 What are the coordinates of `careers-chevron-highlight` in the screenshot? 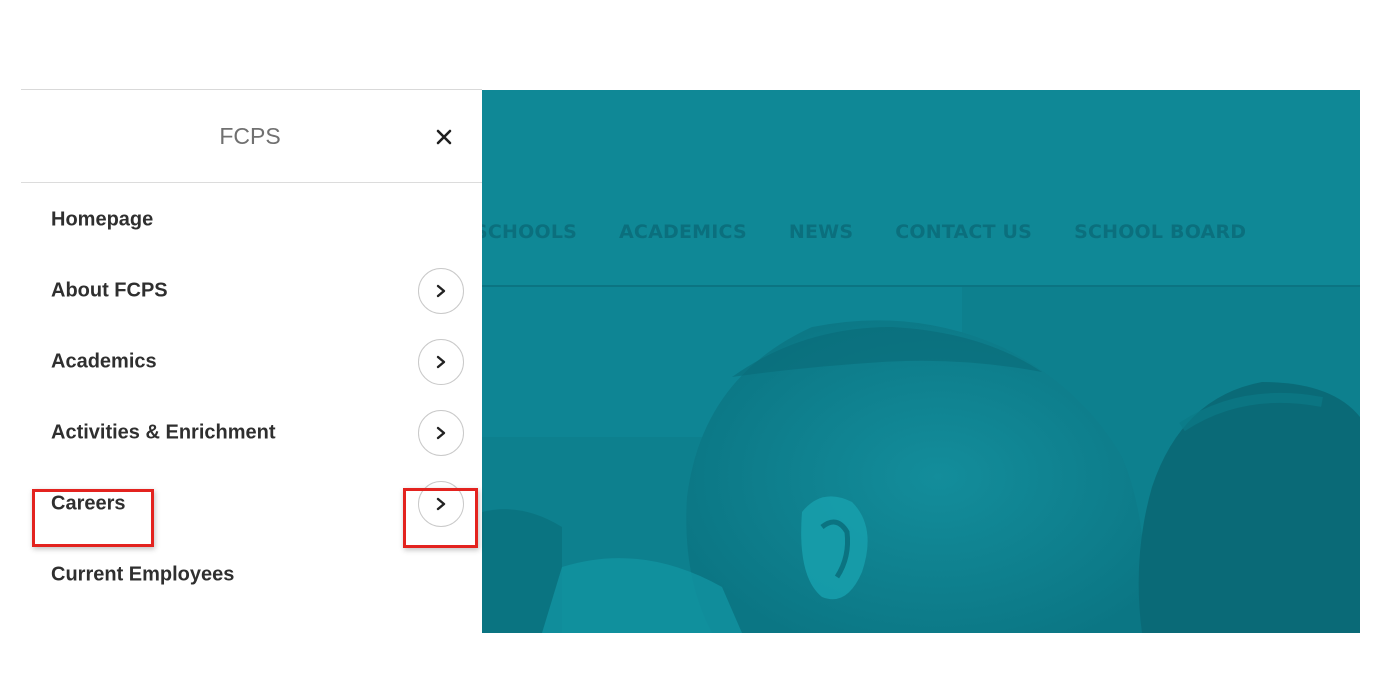 It's located at (440, 518).